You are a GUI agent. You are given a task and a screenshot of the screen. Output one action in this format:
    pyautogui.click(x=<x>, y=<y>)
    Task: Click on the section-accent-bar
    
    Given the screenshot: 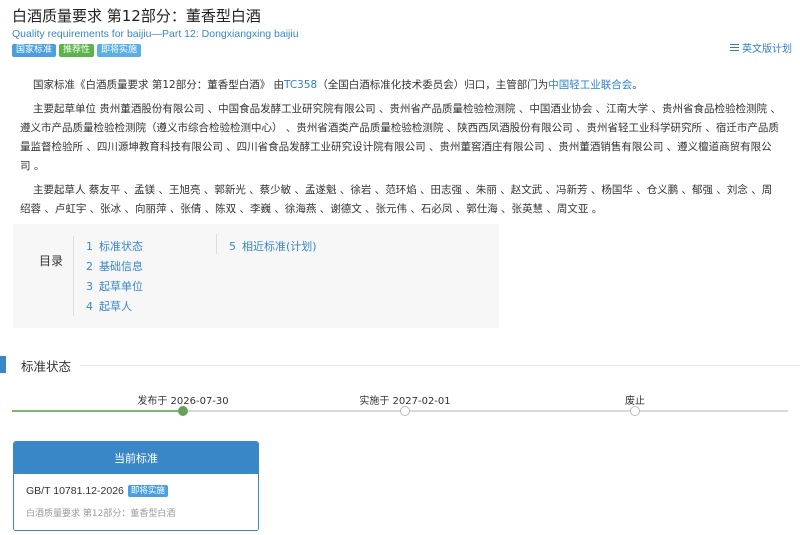 What is the action you would take?
    pyautogui.click(x=3, y=364)
    